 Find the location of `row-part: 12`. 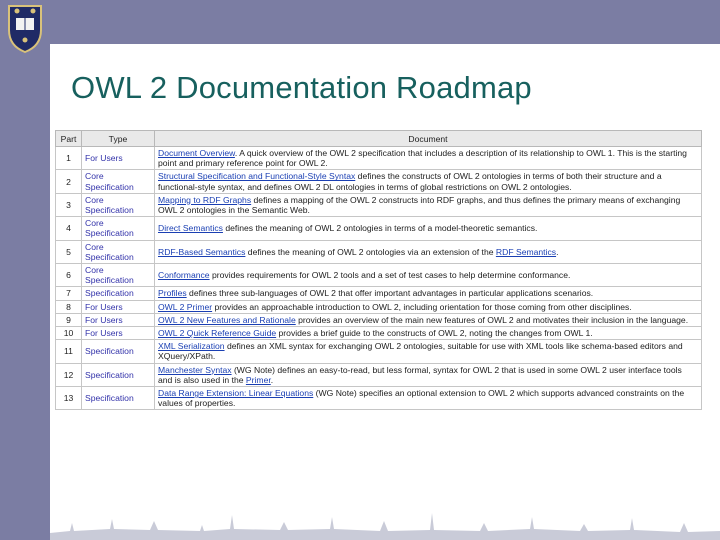

row-part: 12 is located at coordinates (68, 375).